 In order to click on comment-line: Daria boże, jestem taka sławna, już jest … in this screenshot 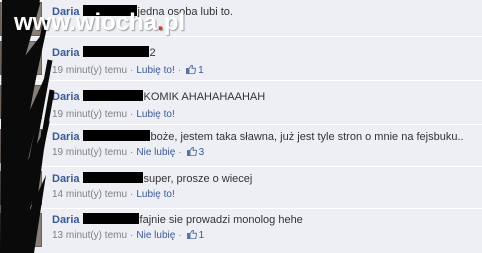, I will do `click(258, 137)`.